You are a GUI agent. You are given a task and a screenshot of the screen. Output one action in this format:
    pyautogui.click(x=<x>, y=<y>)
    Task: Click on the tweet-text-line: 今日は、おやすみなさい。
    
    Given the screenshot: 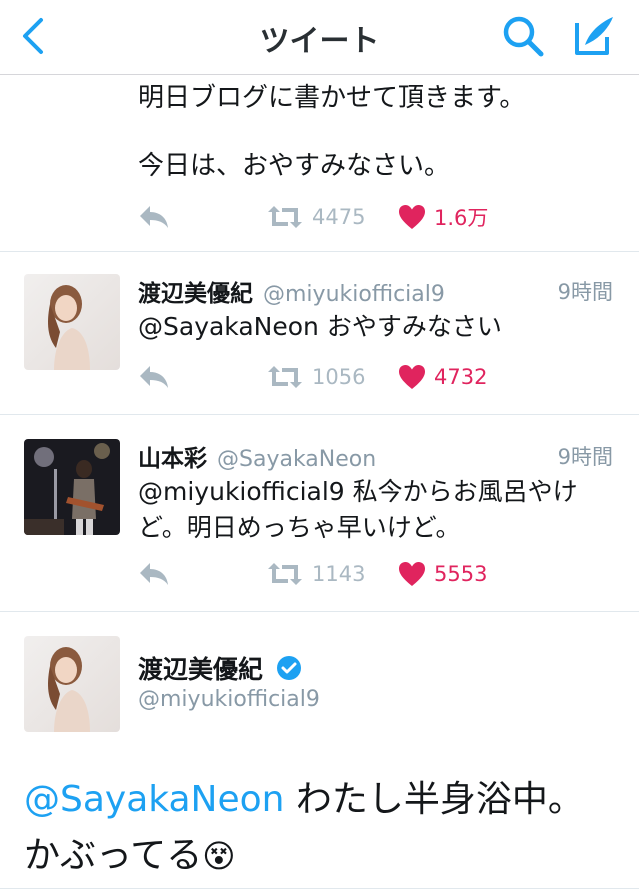 What is the action you would take?
    pyautogui.click(x=294, y=166)
    